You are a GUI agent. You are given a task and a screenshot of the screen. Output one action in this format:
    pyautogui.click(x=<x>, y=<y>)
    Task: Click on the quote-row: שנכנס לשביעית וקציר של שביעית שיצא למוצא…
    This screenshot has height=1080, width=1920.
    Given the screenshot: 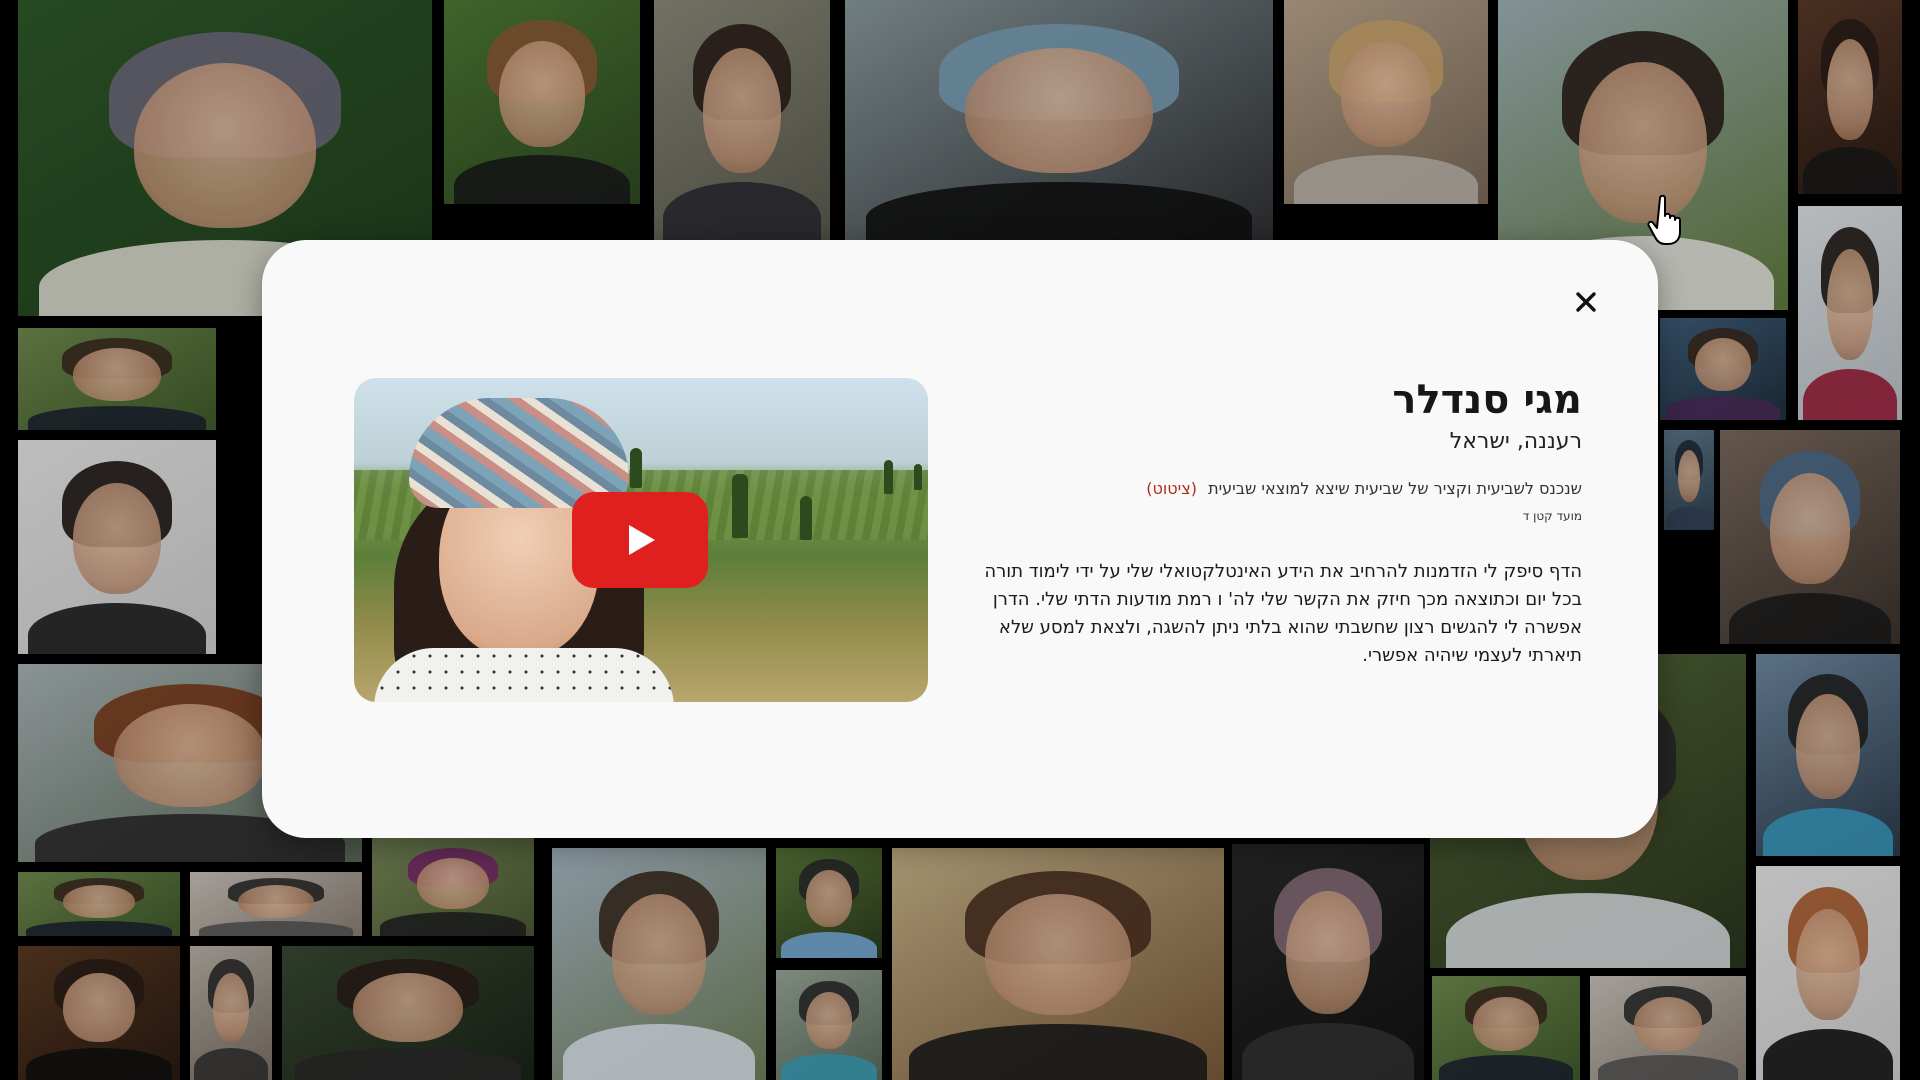 What is the action you would take?
    pyautogui.click(x=1277, y=489)
    